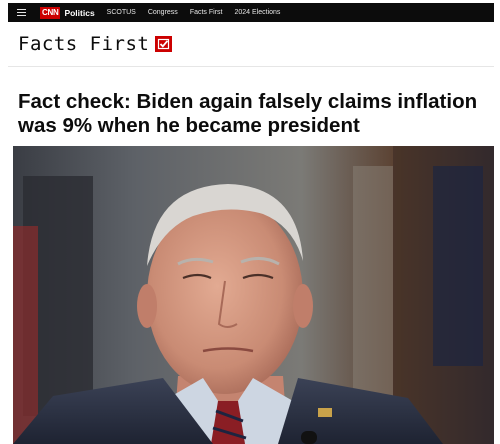  Describe the element at coordinates (121, 12) in the screenshot. I see `nav-link-scotus: SCOTUS` at that location.